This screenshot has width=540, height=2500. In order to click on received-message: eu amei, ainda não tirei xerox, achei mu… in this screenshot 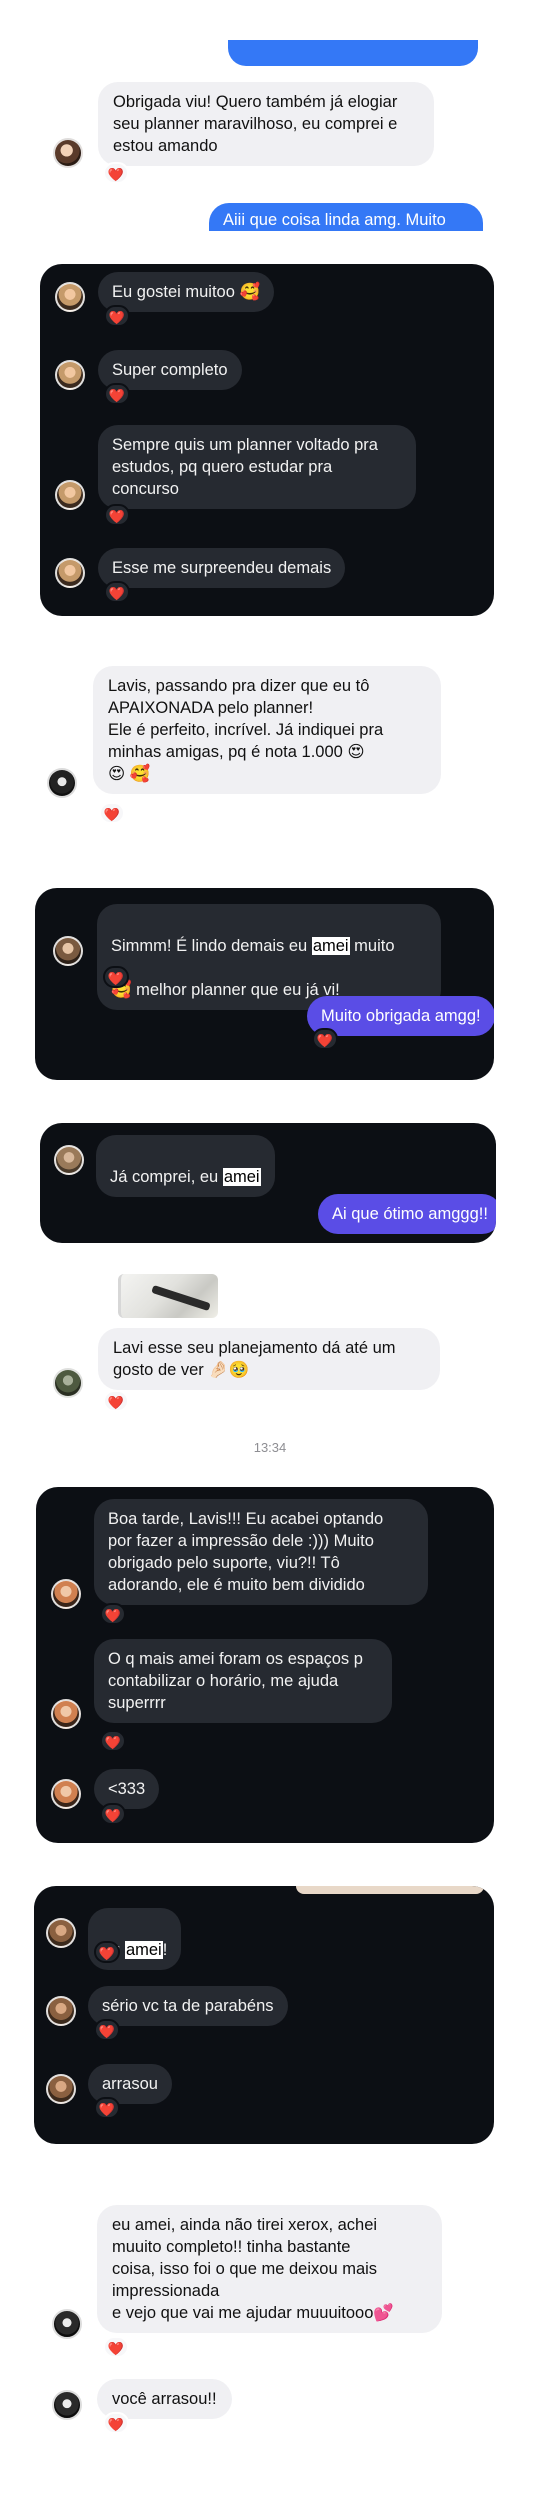, I will do `click(269, 2269)`.